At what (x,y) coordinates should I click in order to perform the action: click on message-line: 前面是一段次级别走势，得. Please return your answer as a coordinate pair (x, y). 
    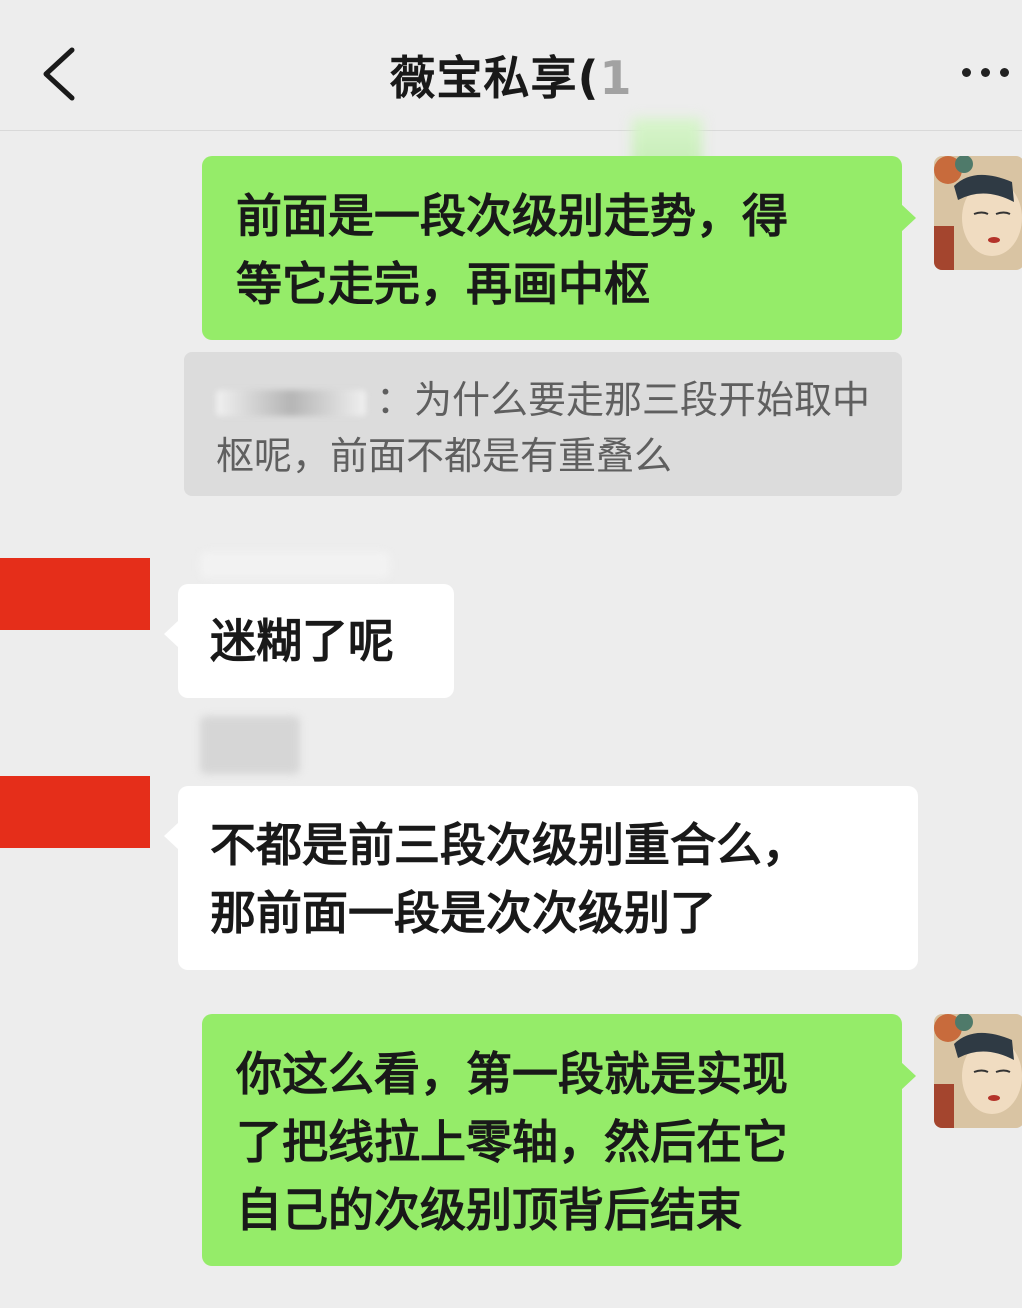
    Looking at the image, I should click on (512, 216).